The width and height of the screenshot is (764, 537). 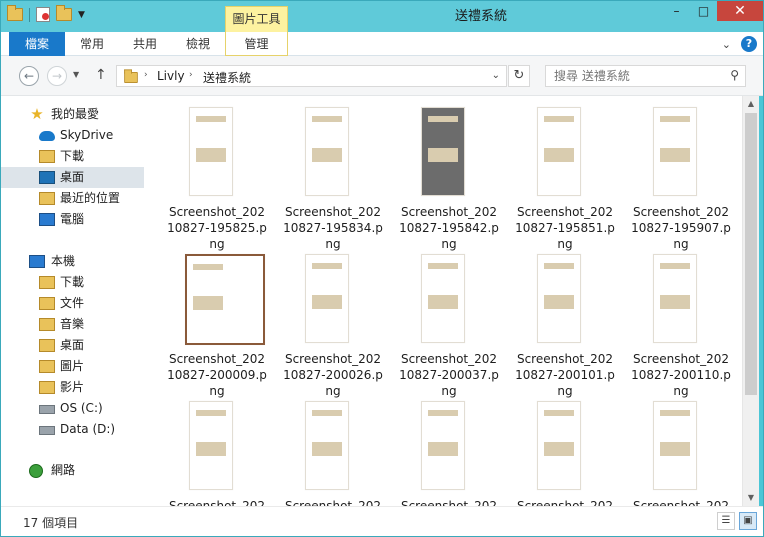 I want to click on scroll-up-icon: ▲, so click(x=751, y=104).